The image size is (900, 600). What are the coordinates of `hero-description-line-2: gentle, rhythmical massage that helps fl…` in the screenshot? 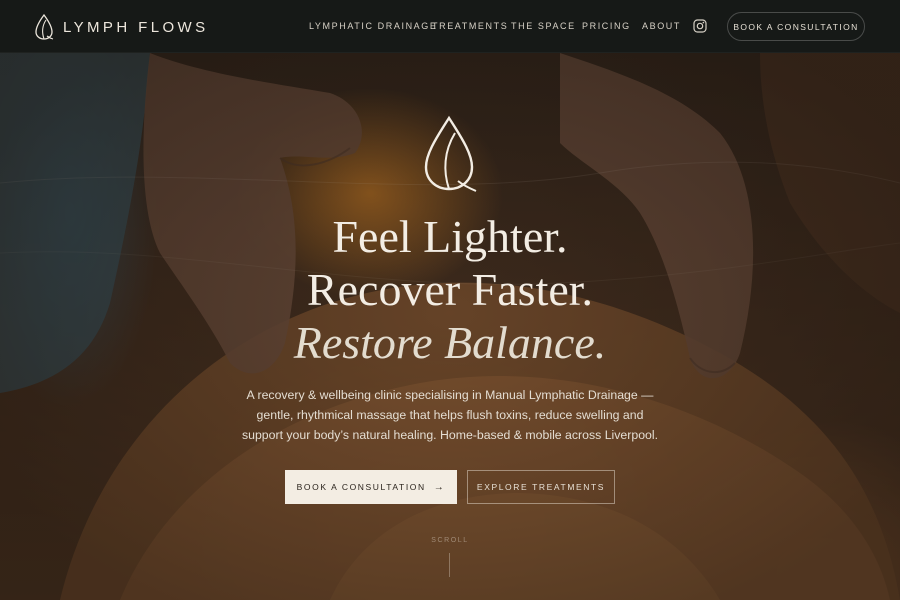 It's located at (450, 415).